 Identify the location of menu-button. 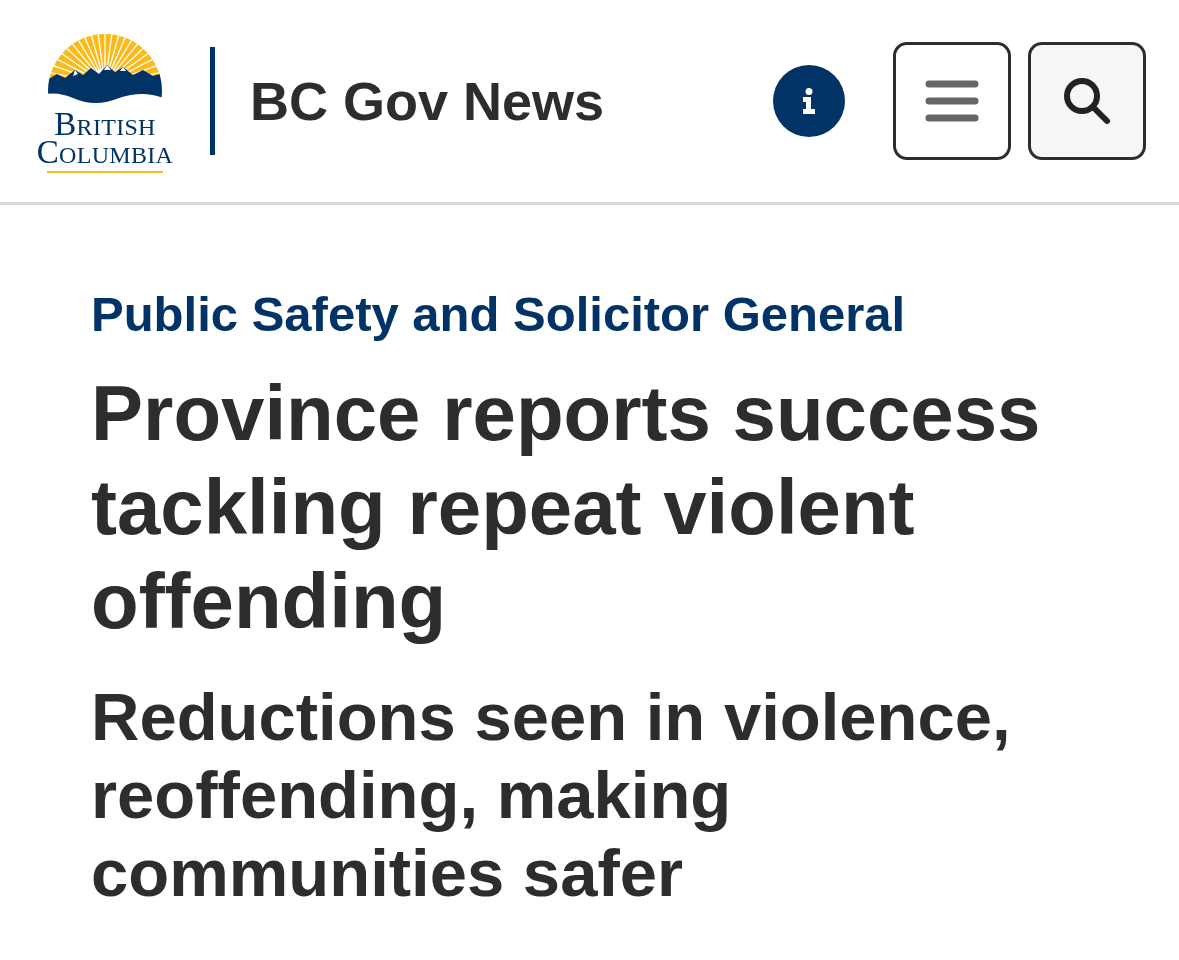
(952, 101).